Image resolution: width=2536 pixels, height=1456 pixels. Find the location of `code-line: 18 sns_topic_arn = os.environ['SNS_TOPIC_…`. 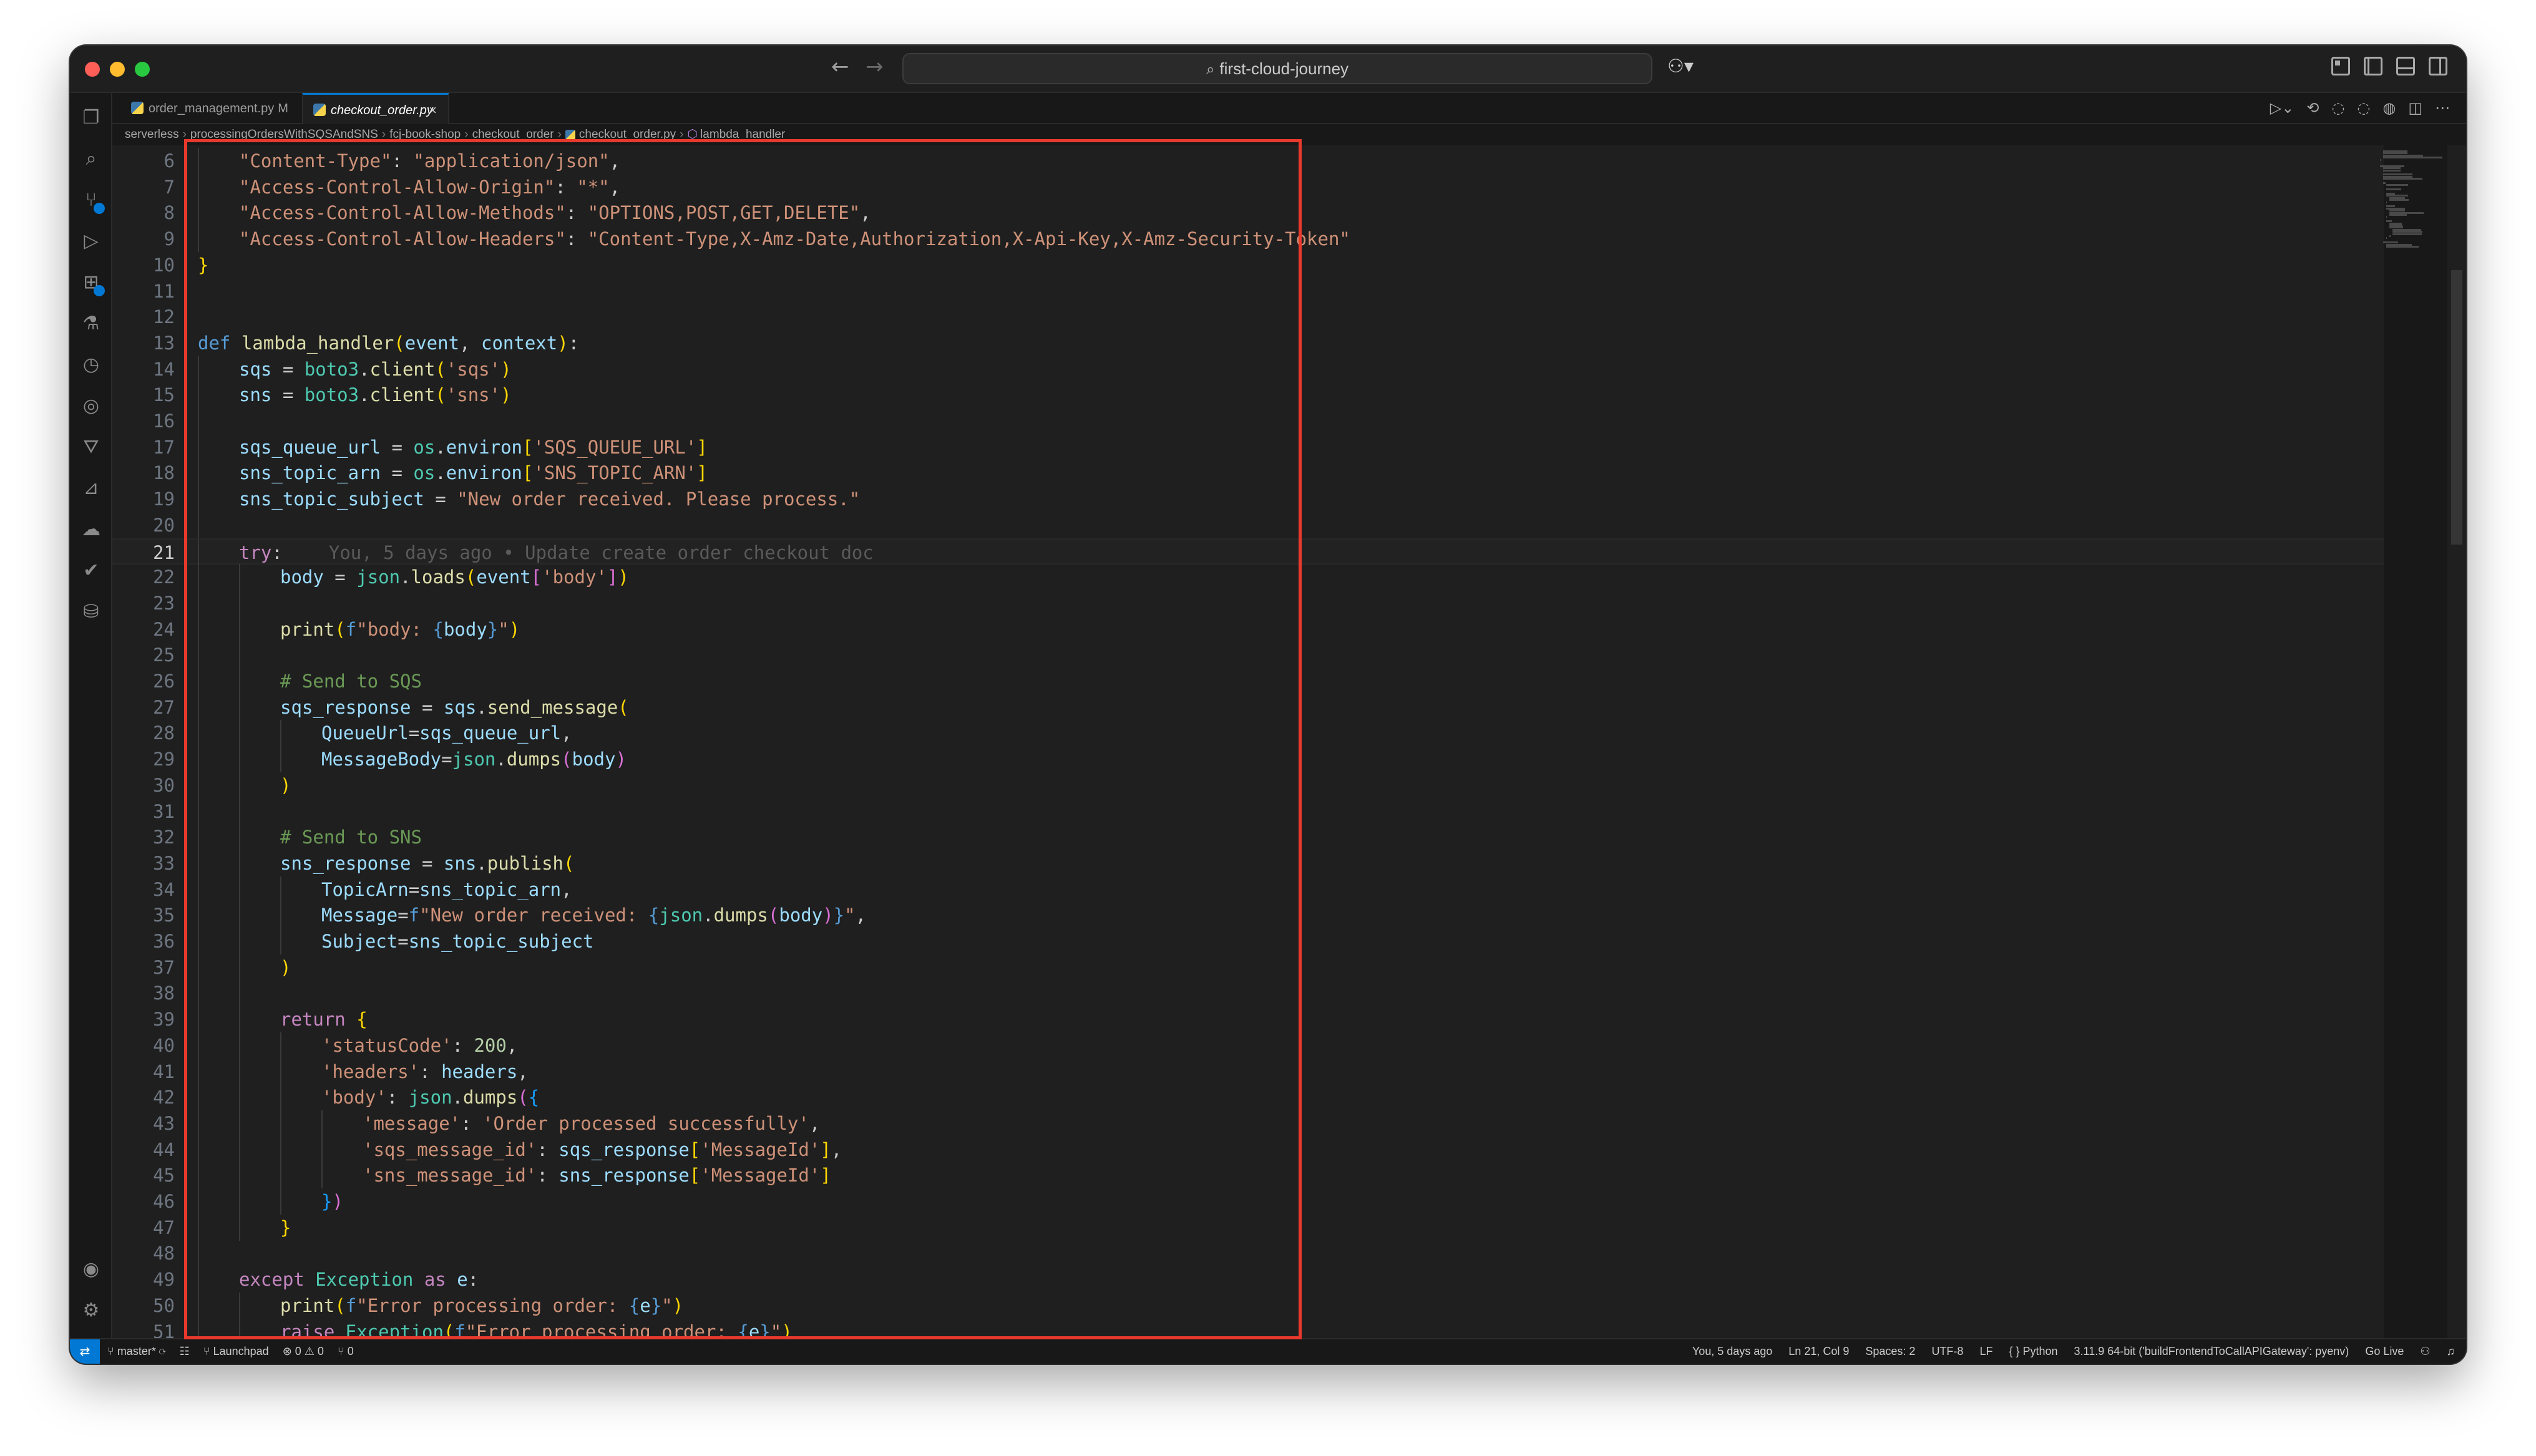

code-line: 18 sns_topic_arn = os.environ['SNS_TOPIC_… is located at coordinates (1248, 473).